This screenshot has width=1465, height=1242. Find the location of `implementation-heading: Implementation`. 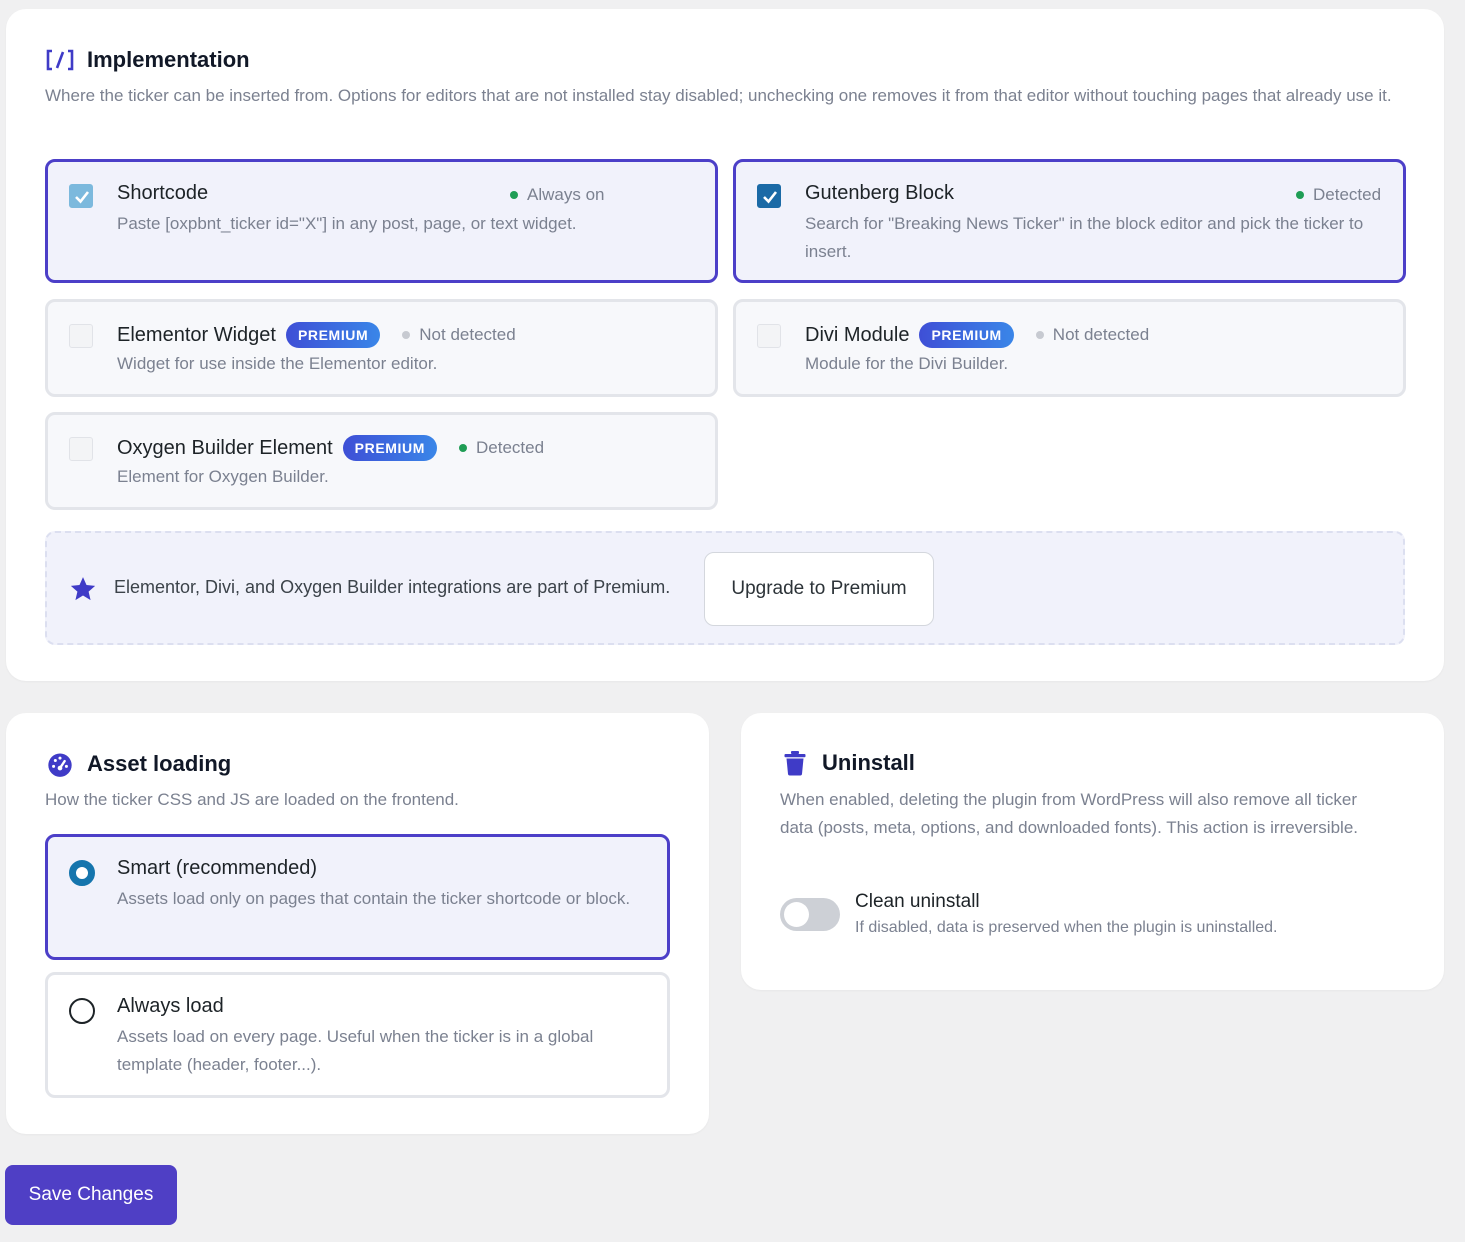

implementation-heading: Implementation is located at coordinates (147, 60).